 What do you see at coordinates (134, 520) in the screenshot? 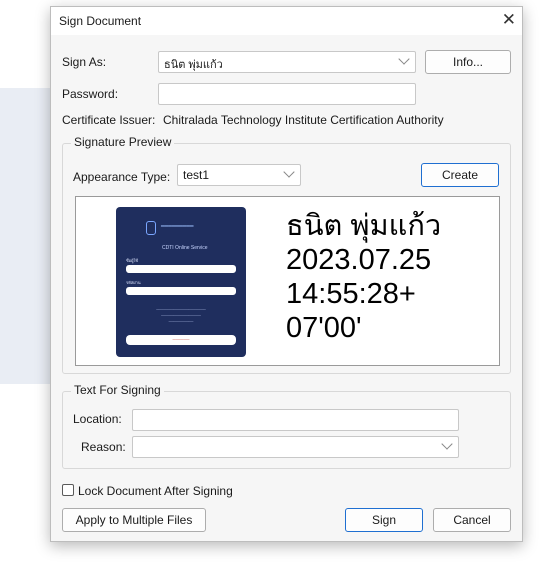
I see `apply-multiple-files-button: Apply to Multiple Files` at bounding box center [134, 520].